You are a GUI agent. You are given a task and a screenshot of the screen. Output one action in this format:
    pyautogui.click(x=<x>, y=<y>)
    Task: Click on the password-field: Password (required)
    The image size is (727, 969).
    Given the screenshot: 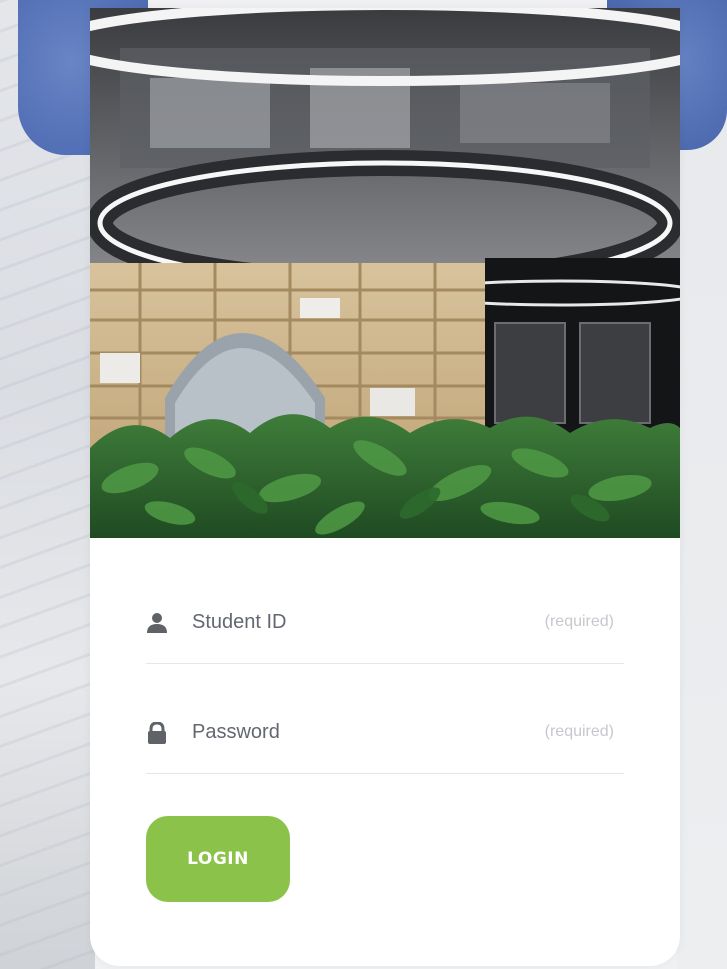 What is the action you would take?
    pyautogui.click(x=385, y=731)
    